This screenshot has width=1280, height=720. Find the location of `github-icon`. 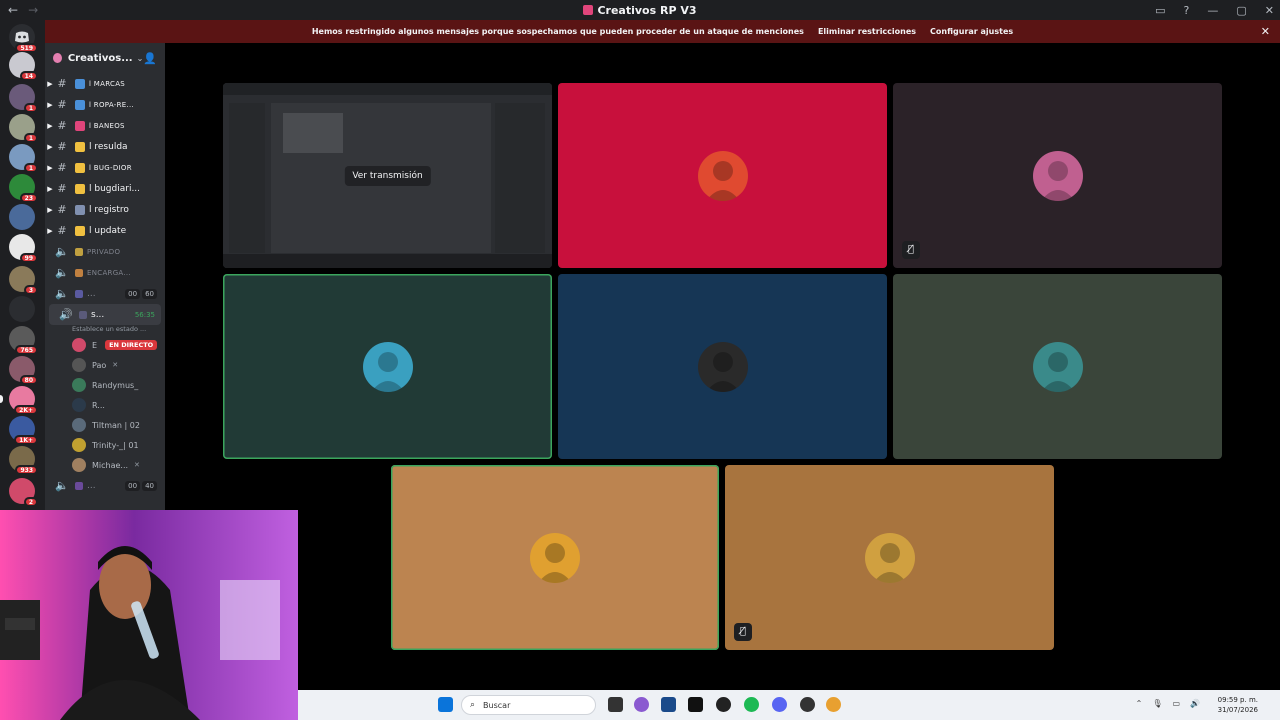

github-icon is located at coordinates (807, 704).